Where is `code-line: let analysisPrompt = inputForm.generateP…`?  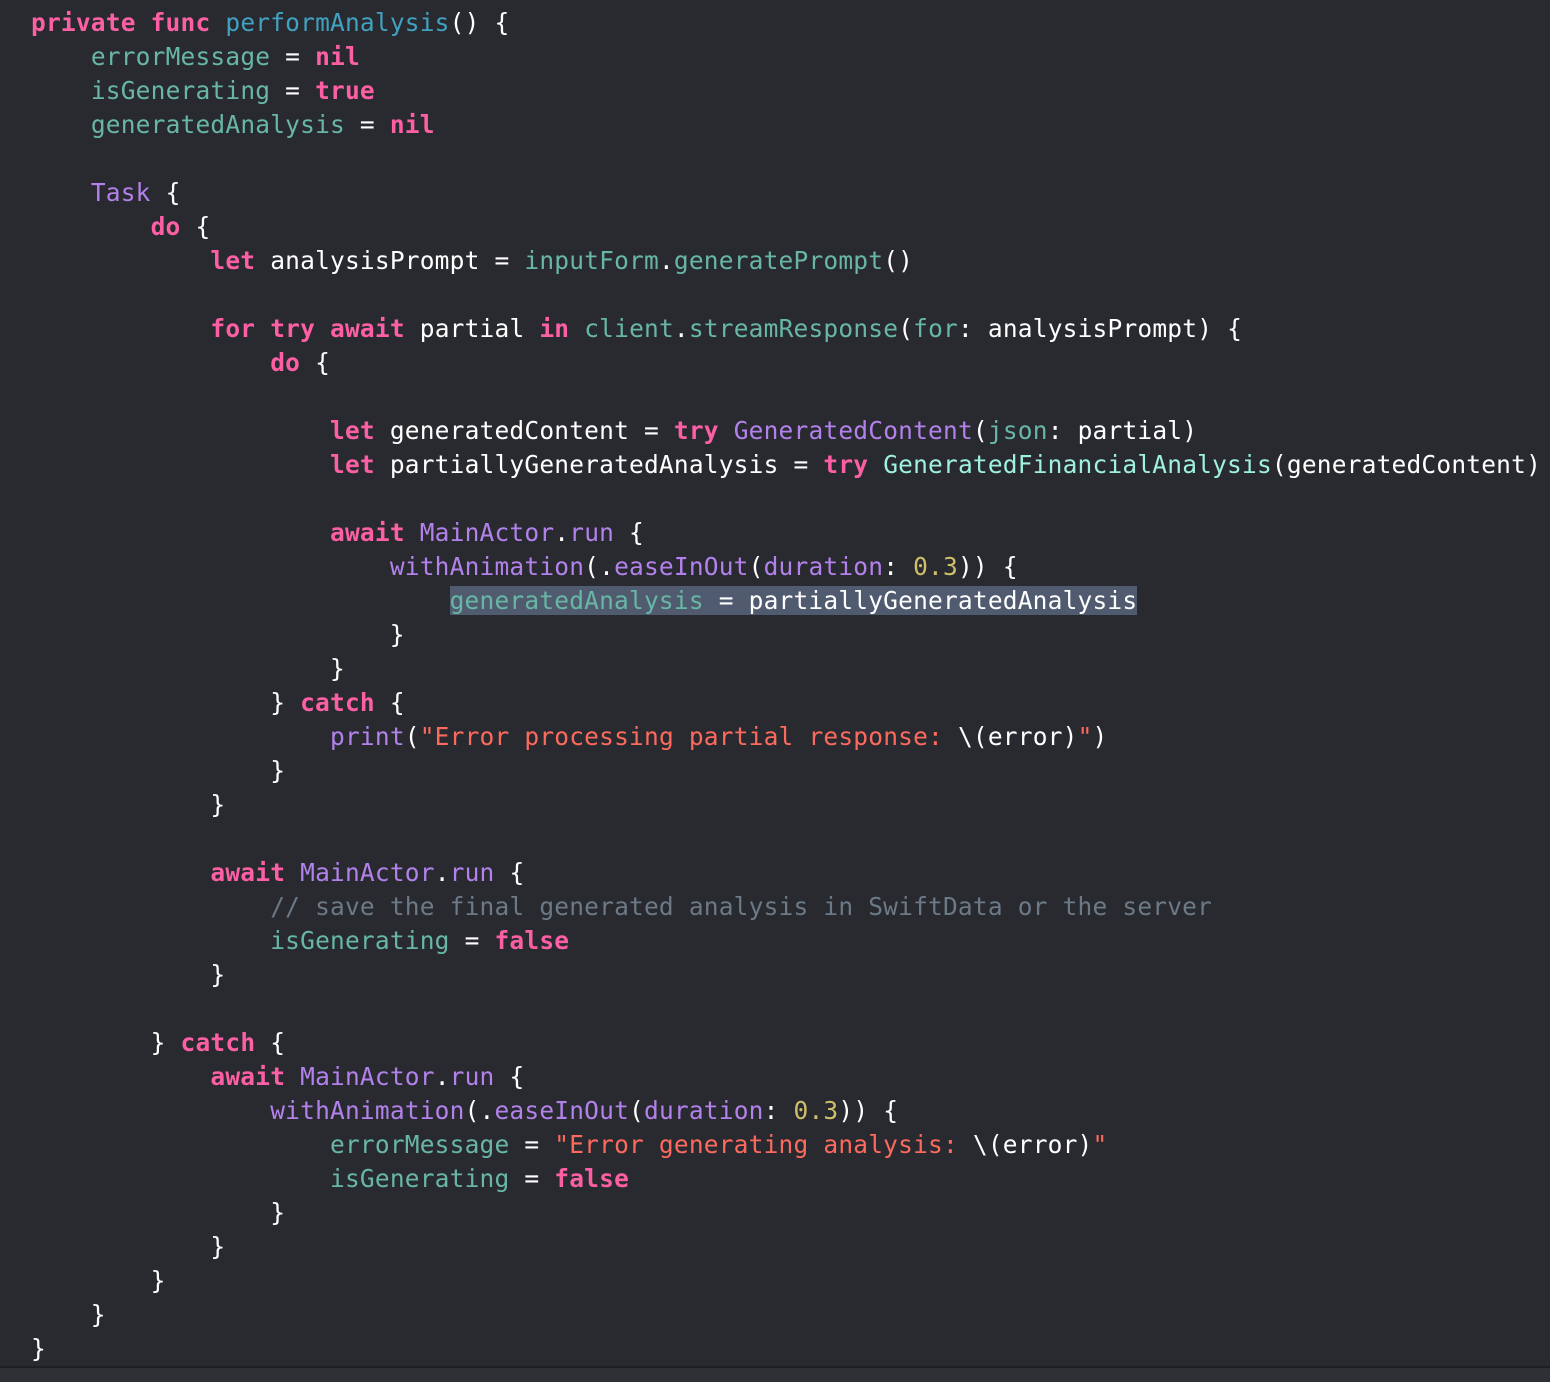 code-line: let analysisPrompt = inputForm.generateP… is located at coordinates (786, 261).